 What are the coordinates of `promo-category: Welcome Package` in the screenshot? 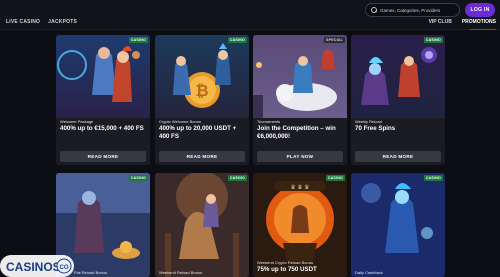 It's located at (77, 121).